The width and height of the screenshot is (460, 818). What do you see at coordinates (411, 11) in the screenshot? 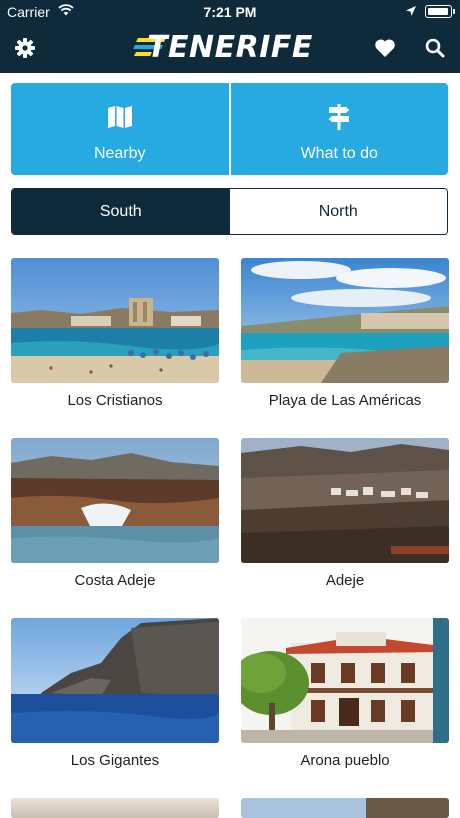
I see `location-arrow-icon` at bounding box center [411, 11].